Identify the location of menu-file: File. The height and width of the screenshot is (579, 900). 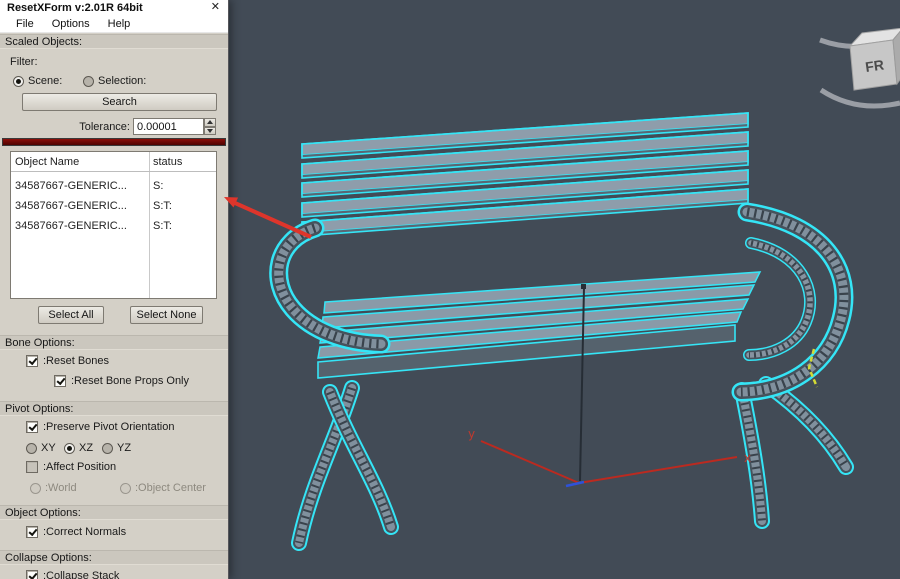
(25, 24).